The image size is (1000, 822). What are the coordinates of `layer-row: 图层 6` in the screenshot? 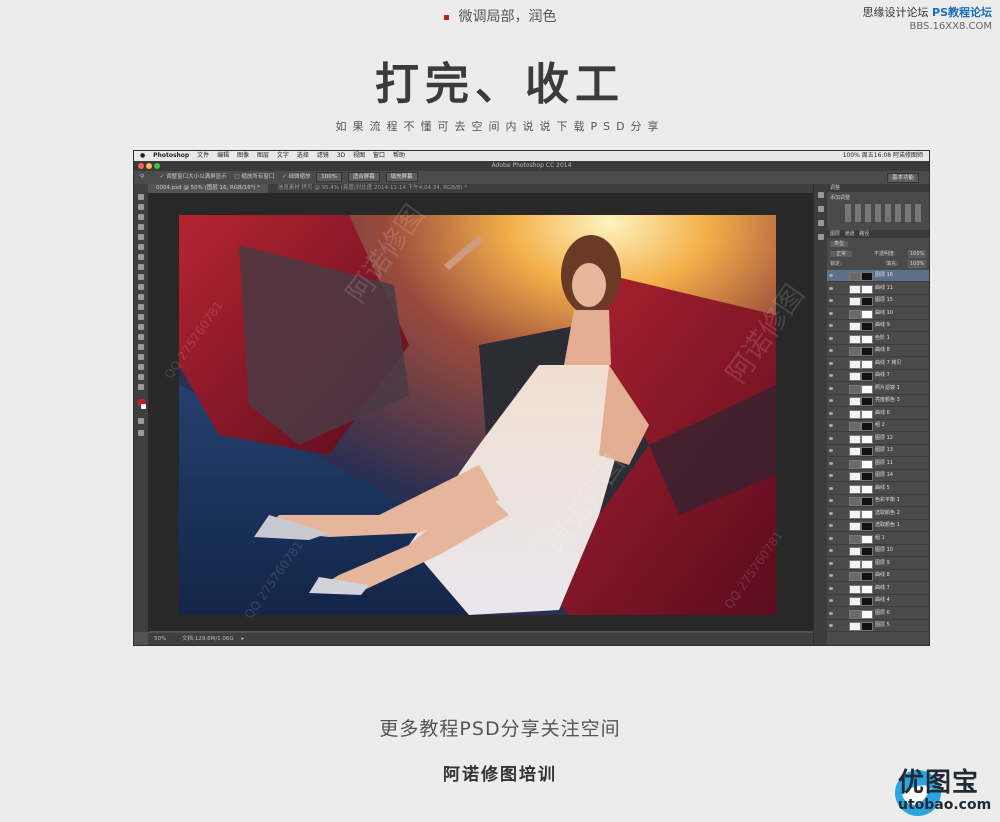 It's located at (878, 614).